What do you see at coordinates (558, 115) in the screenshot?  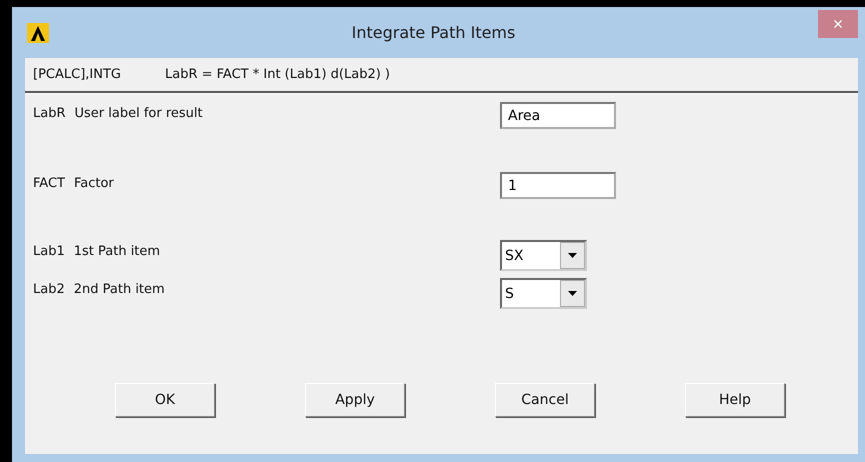 I see `input-field: Area` at bounding box center [558, 115].